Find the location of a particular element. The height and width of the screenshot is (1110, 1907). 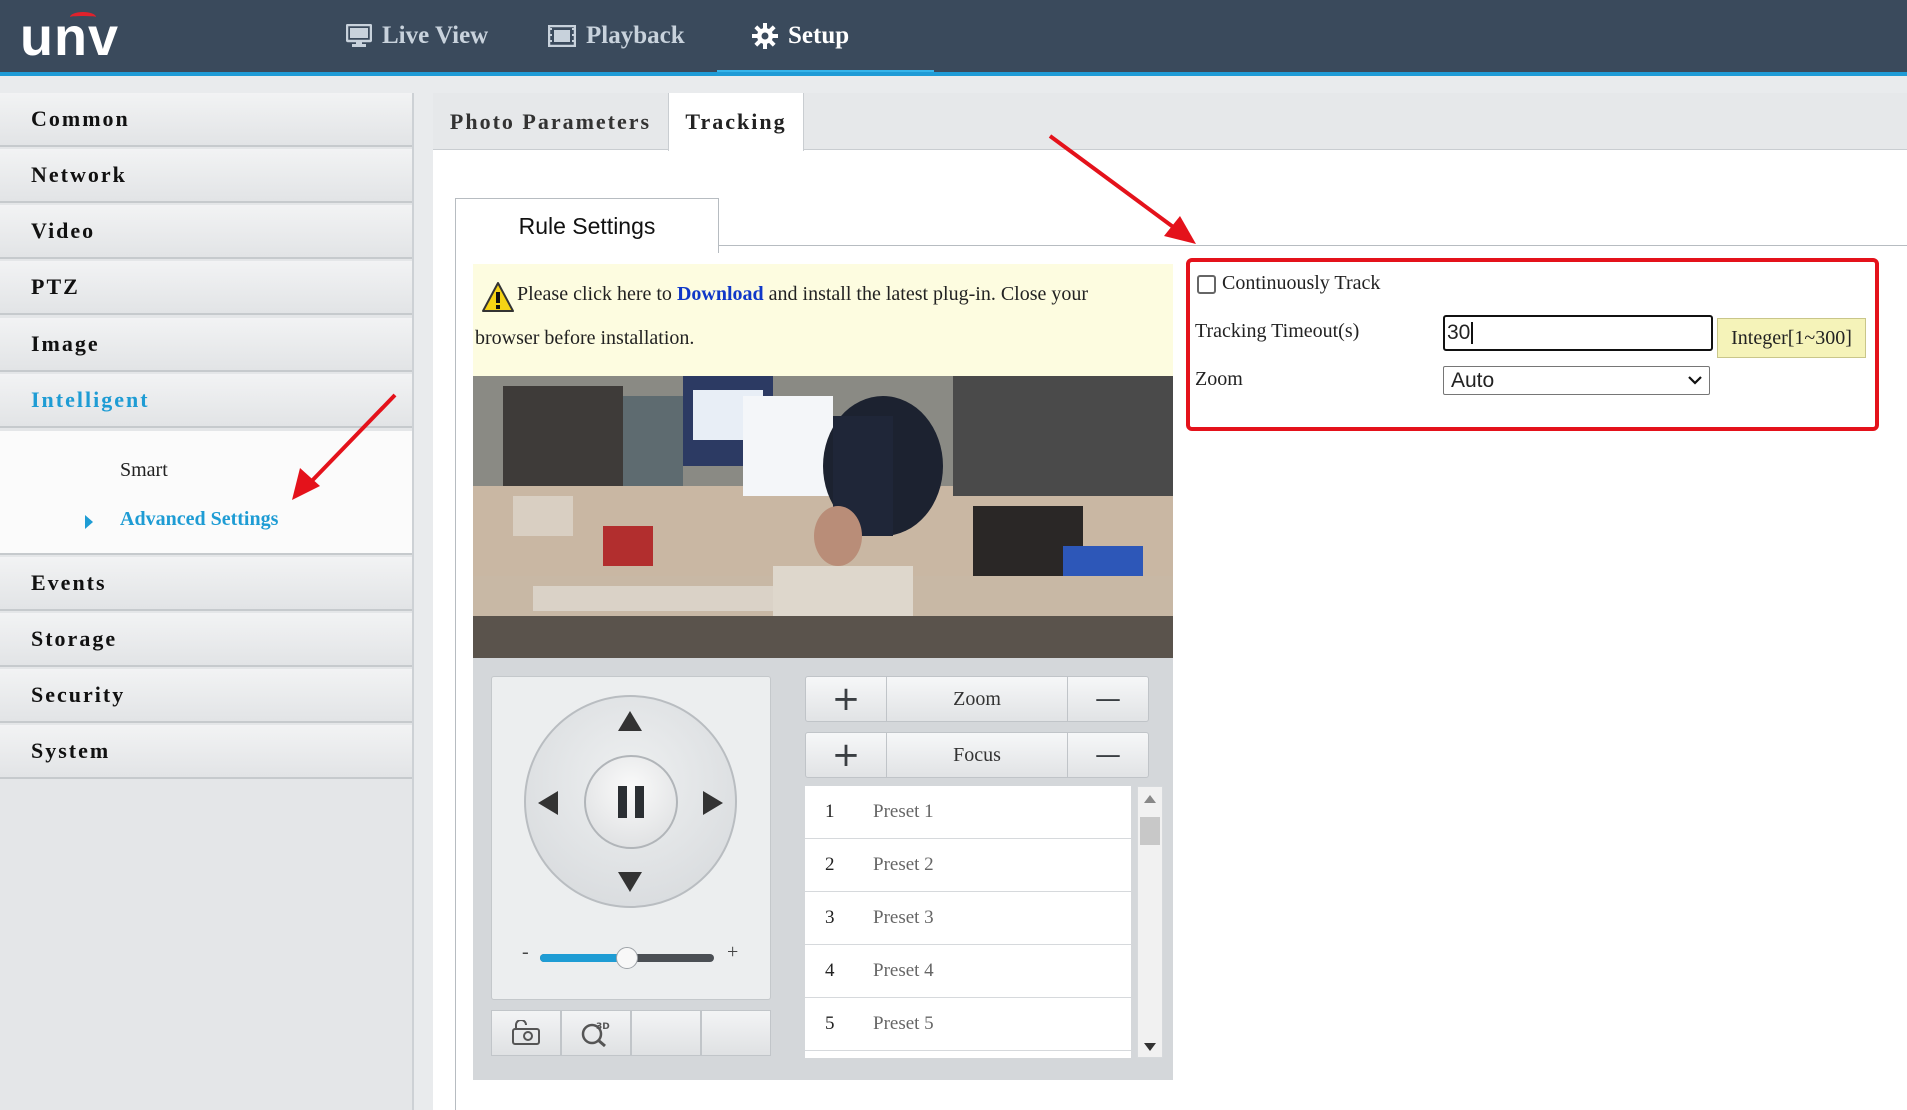

content-frame-border is located at coordinates (455, 681).